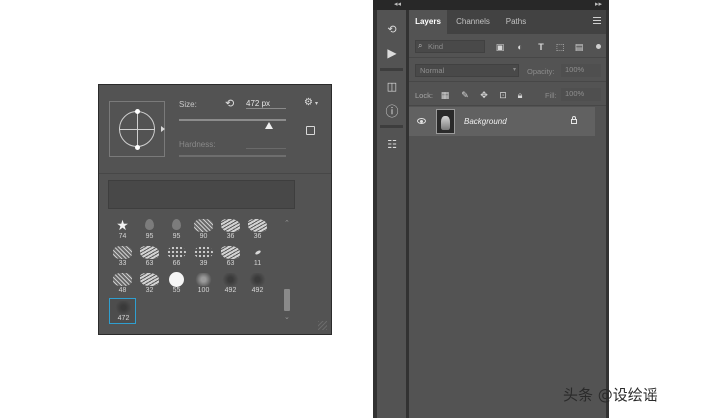 This screenshot has width=705, height=418. I want to click on brush-tip-soft-icon, so click(203, 279).